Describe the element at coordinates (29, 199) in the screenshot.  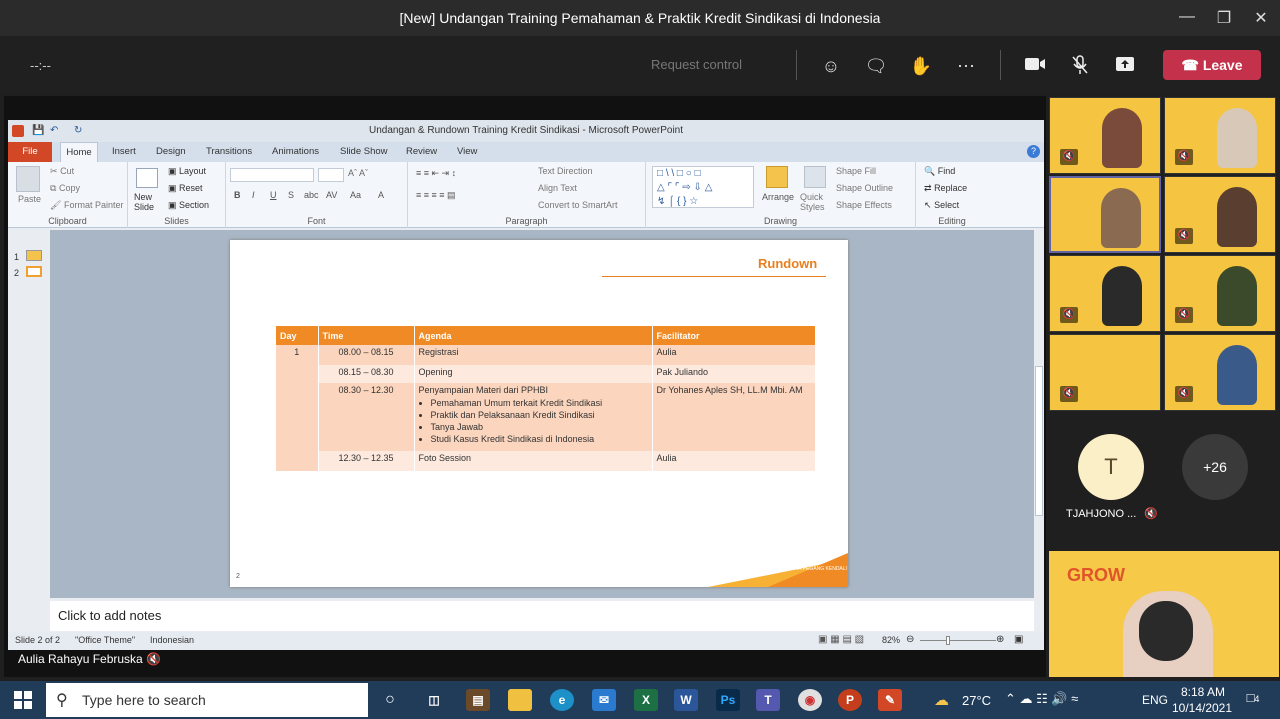
I see `paste-button: Paste` at that location.